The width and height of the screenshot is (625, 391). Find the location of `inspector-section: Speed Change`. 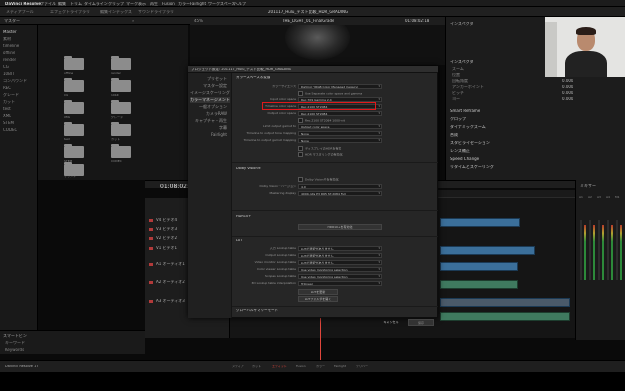

inspector-section: Speed Change is located at coordinates (464, 159).